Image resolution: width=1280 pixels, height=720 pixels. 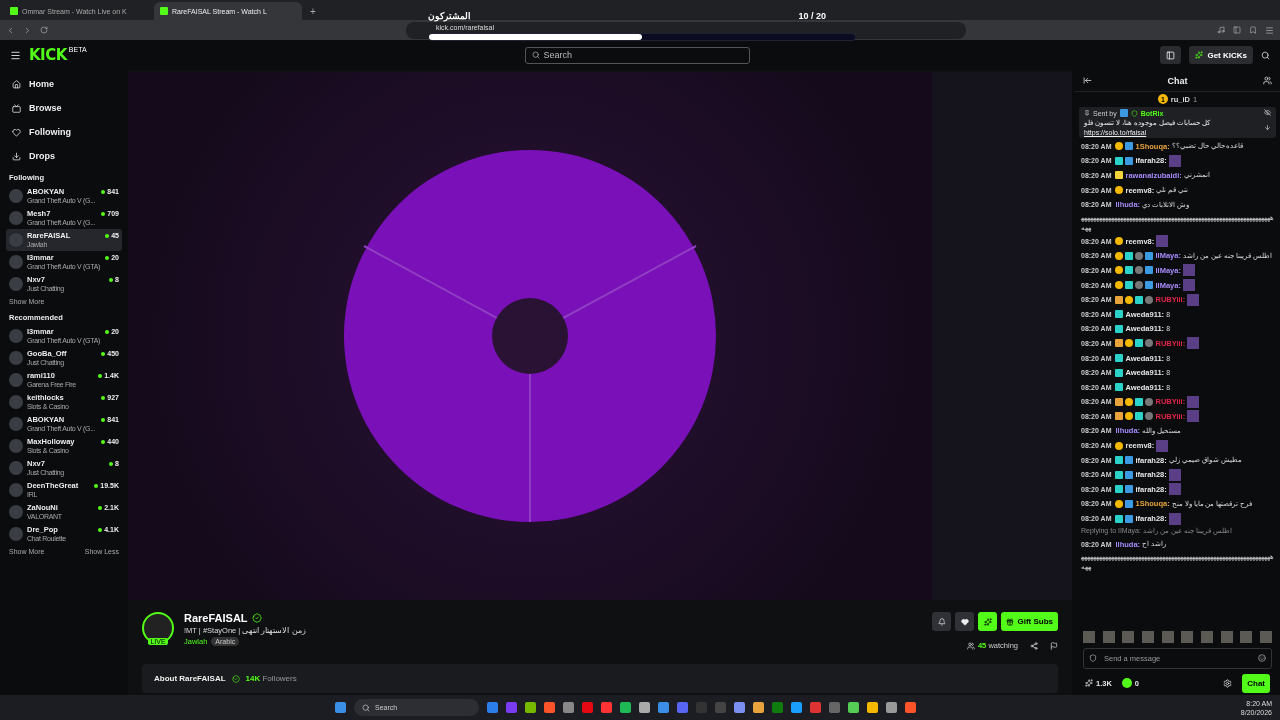 What do you see at coordinates (216, 618) in the screenshot?
I see `channel-name: RareFAISAL` at bounding box center [216, 618].